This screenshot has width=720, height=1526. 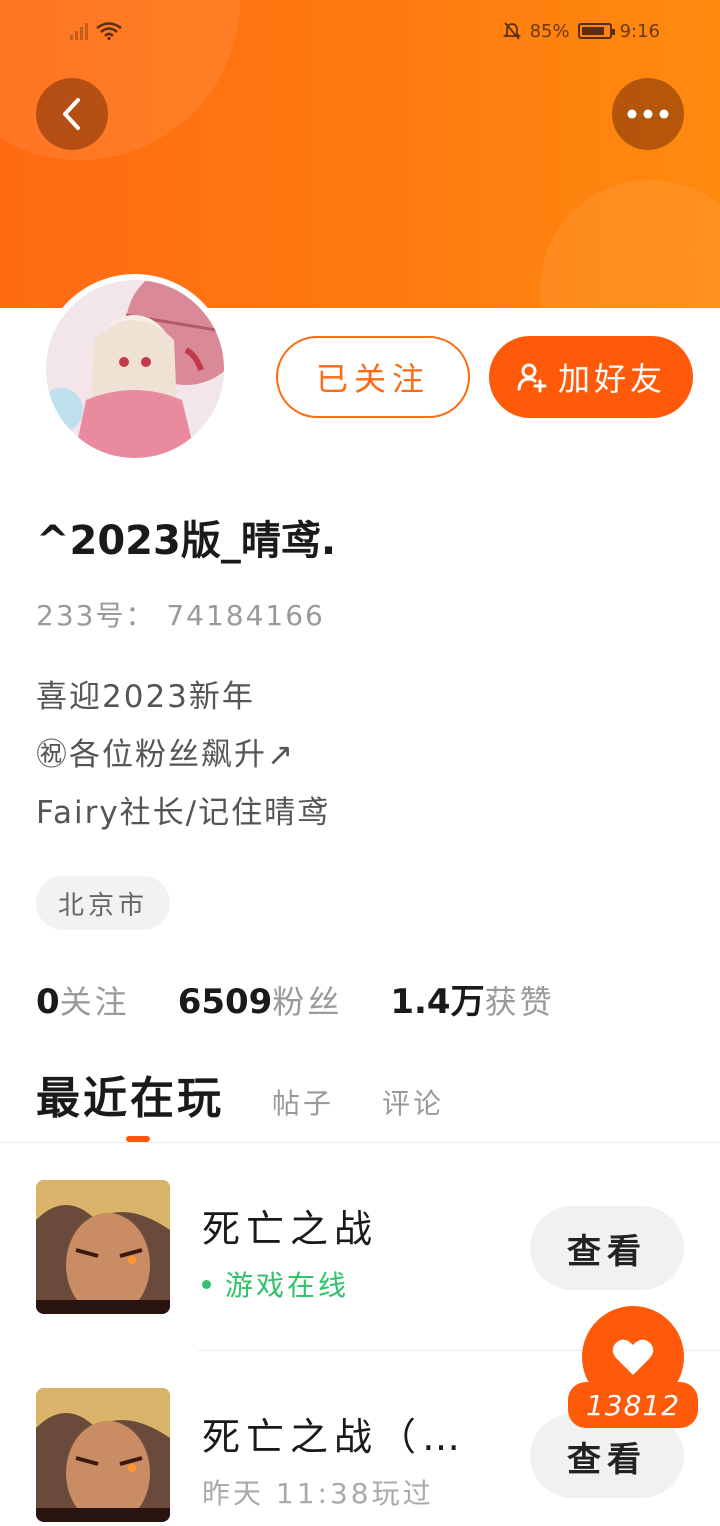 I want to click on add-friend-label: 加好友, so click(x=611, y=379).